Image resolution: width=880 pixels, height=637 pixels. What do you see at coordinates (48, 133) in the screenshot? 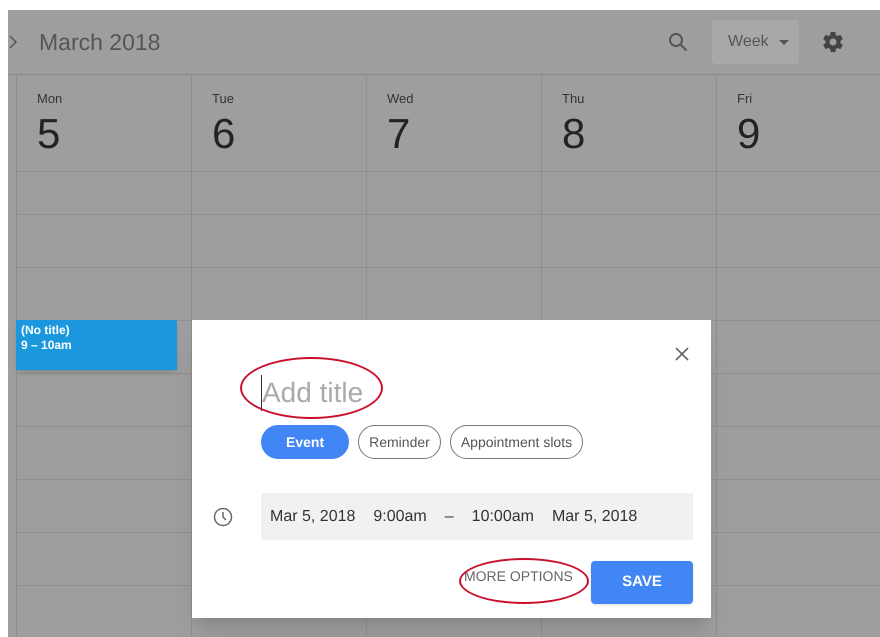
I see `day-number: 5` at bounding box center [48, 133].